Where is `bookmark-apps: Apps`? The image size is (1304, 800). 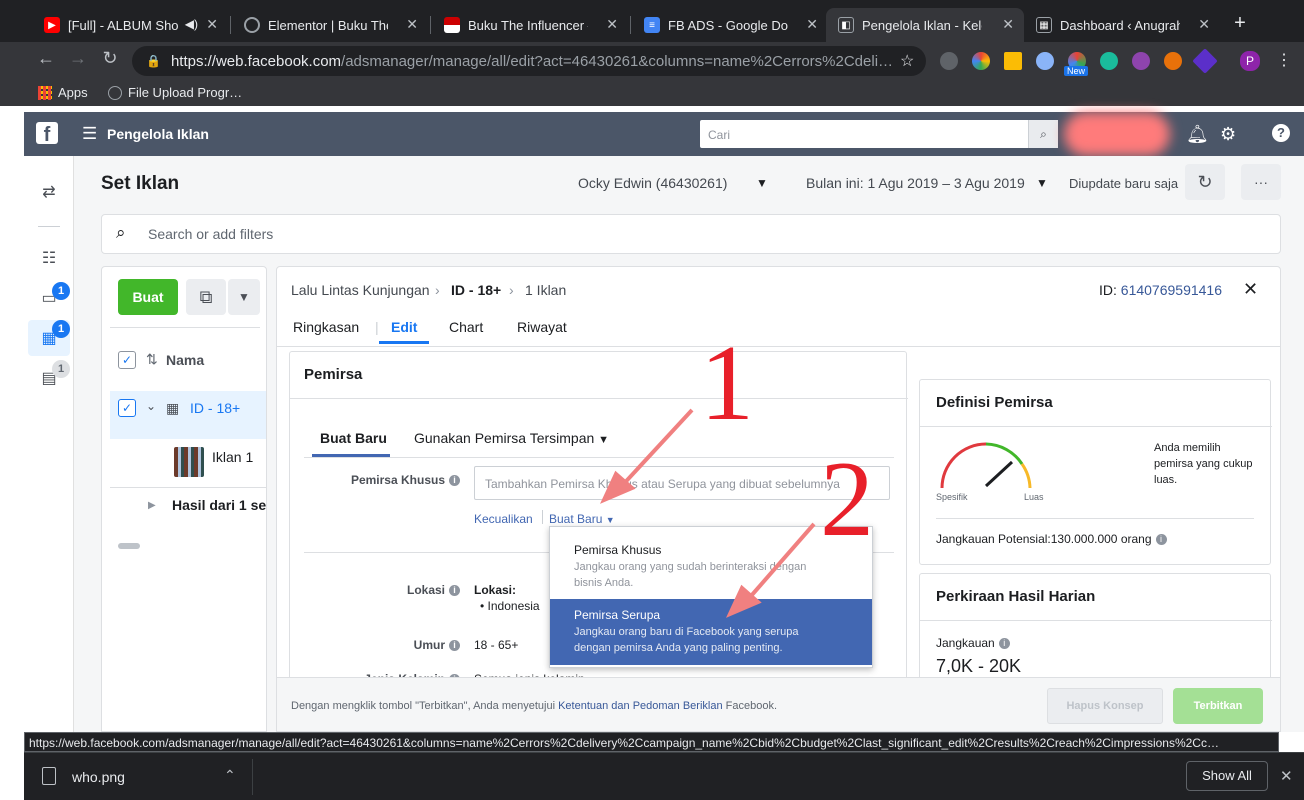 bookmark-apps: Apps is located at coordinates (63, 92).